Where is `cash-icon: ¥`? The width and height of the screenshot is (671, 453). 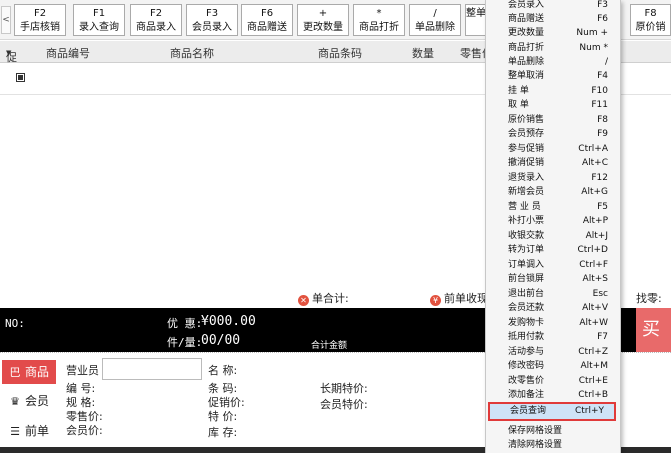 cash-icon: ¥ is located at coordinates (435, 300).